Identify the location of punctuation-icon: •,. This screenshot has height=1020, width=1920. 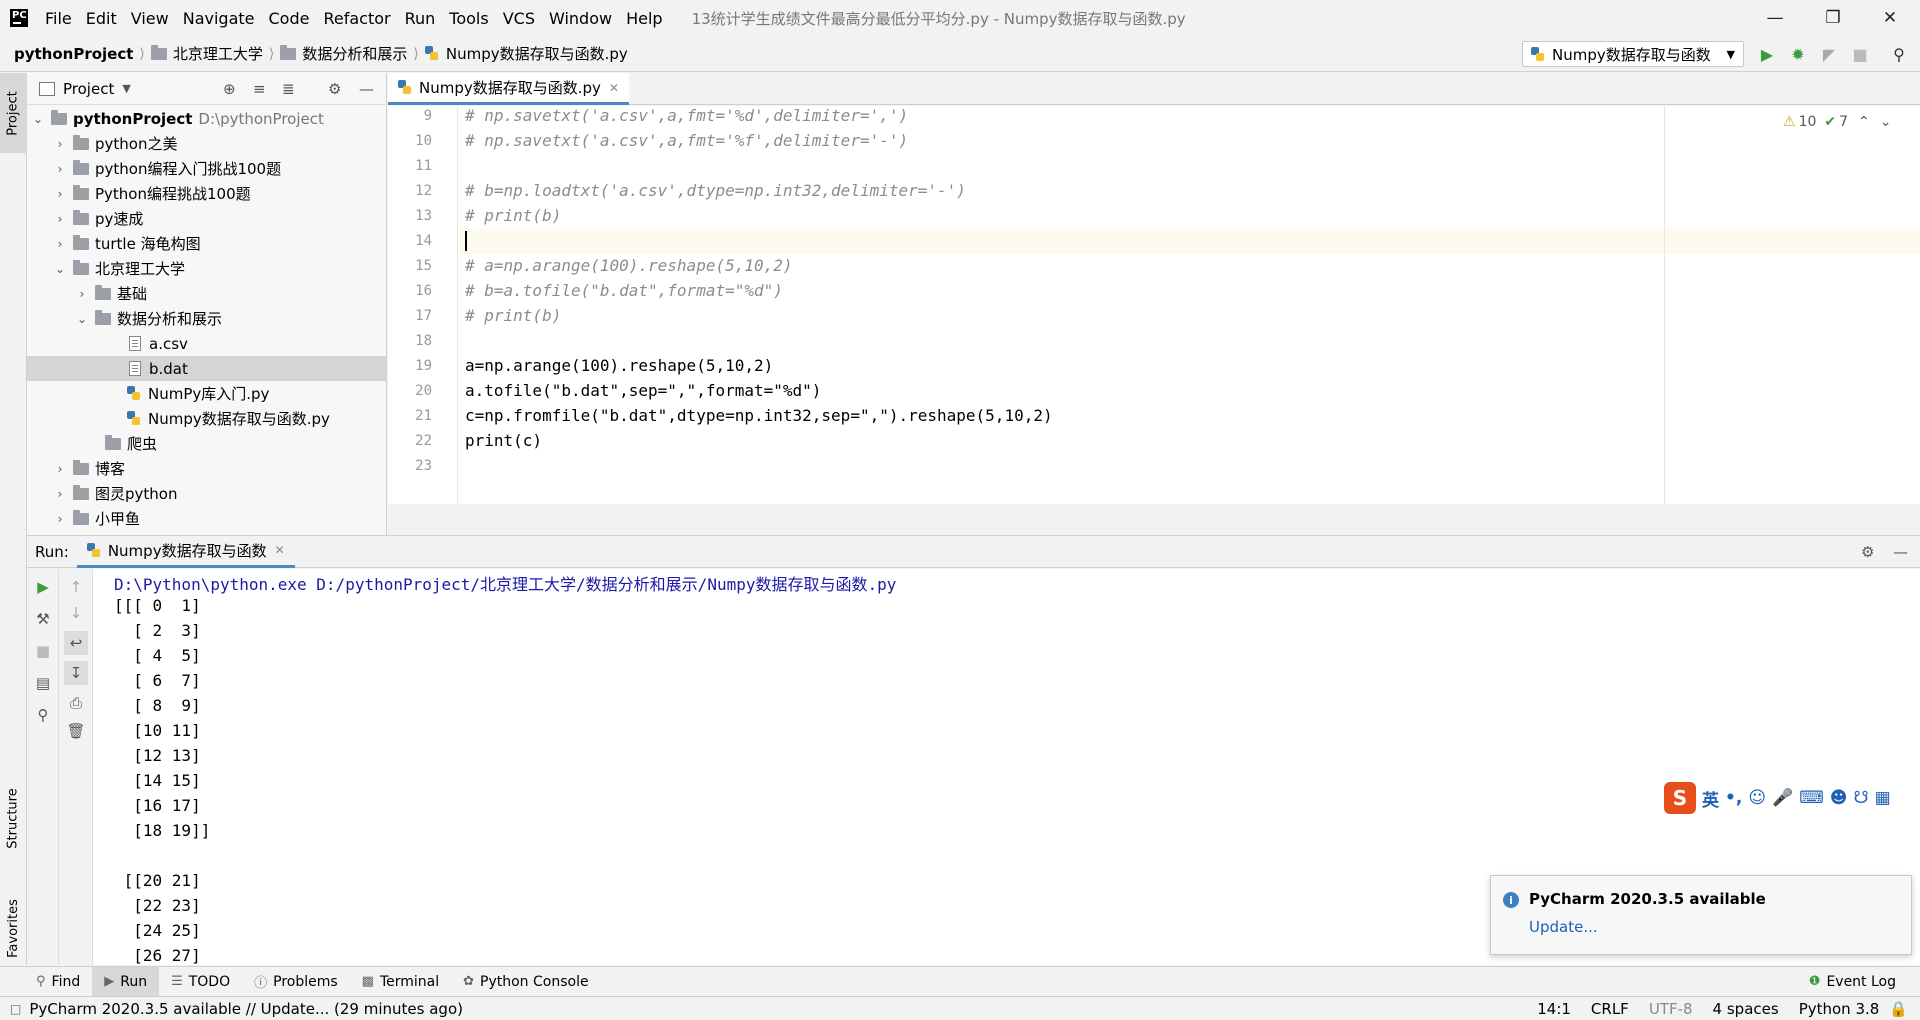
(1733, 798).